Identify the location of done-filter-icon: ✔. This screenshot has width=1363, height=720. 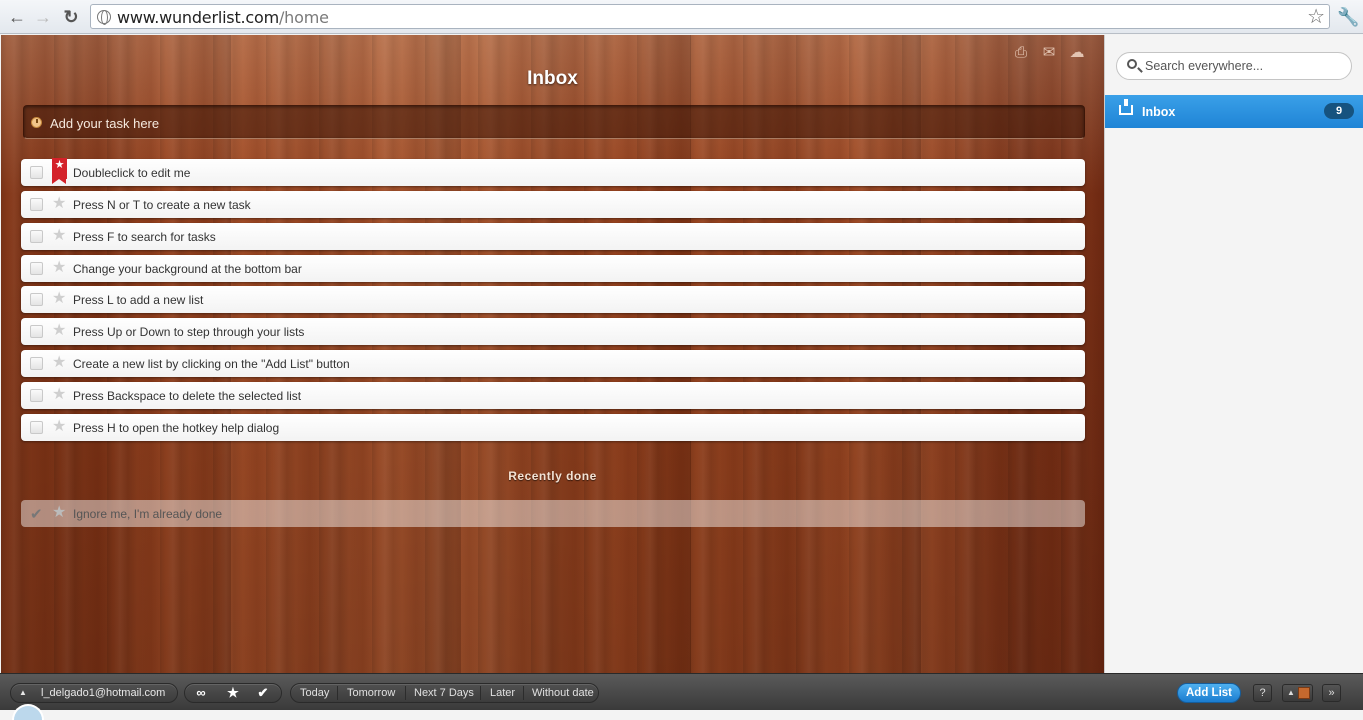
(263, 693).